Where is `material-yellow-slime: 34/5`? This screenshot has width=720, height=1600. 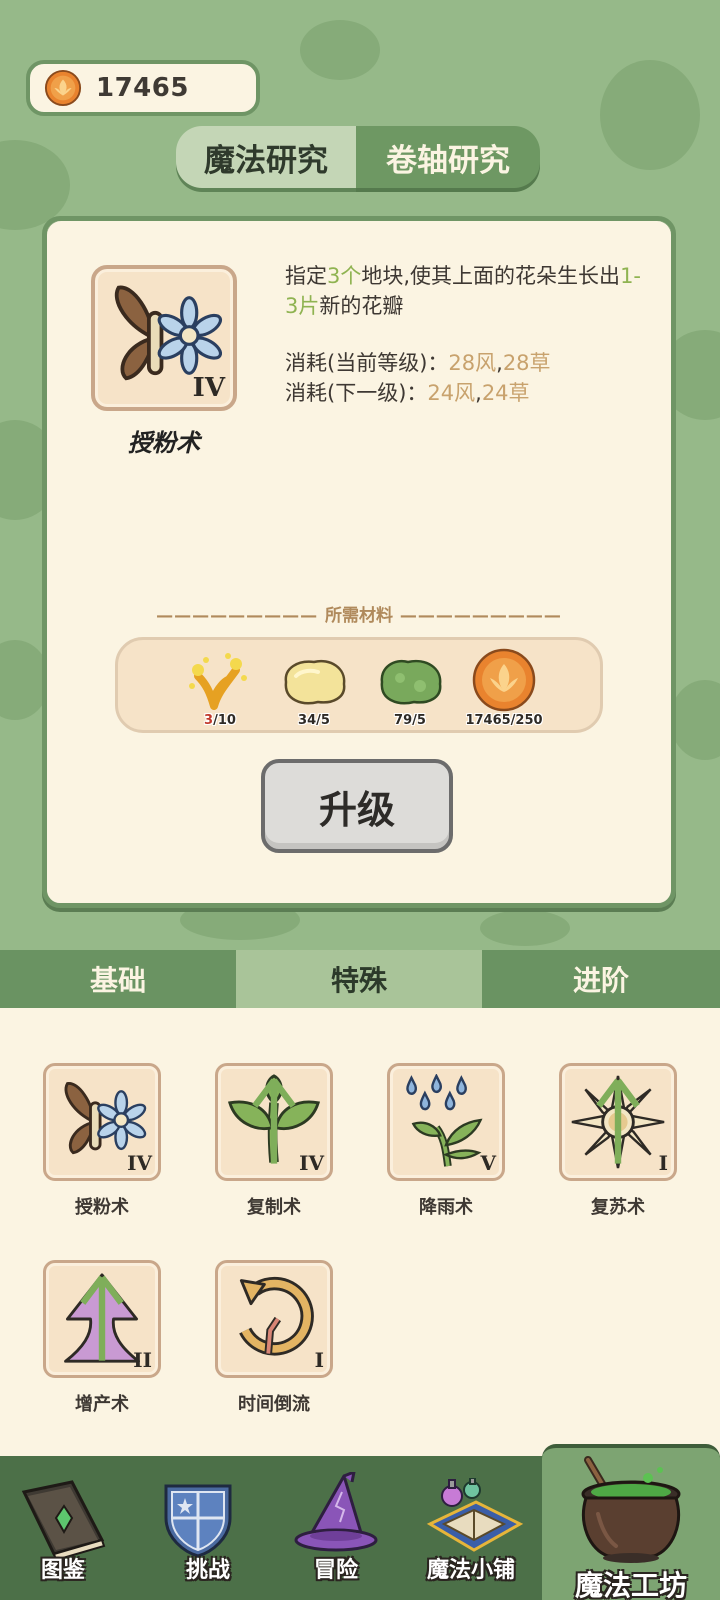 material-yellow-slime: 34/5 is located at coordinates (314, 688).